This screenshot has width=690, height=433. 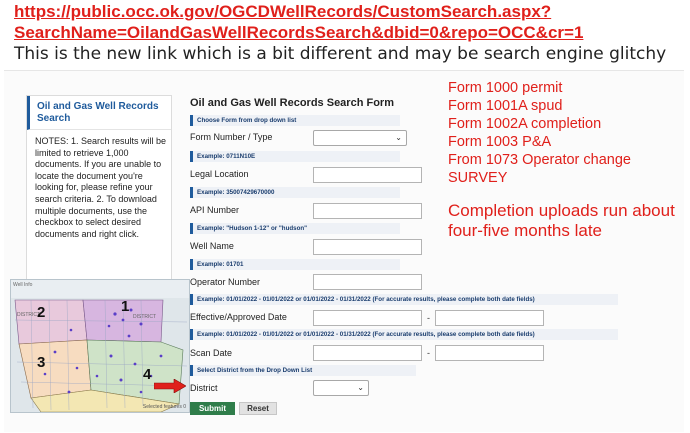 What do you see at coordinates (41, 312) in the screenshot?
I see `district-2-label: 2` at bounding box center [41, 312].